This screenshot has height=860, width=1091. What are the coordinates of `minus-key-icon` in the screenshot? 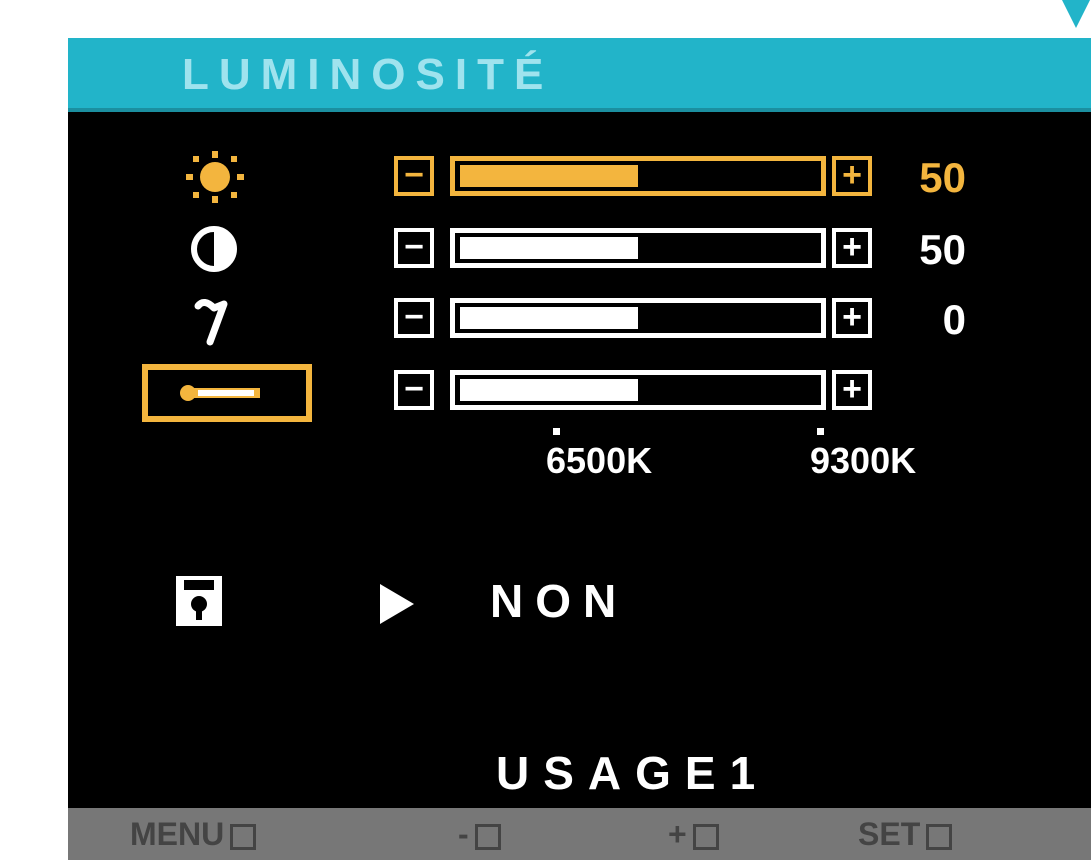 It's located at (487, 836).